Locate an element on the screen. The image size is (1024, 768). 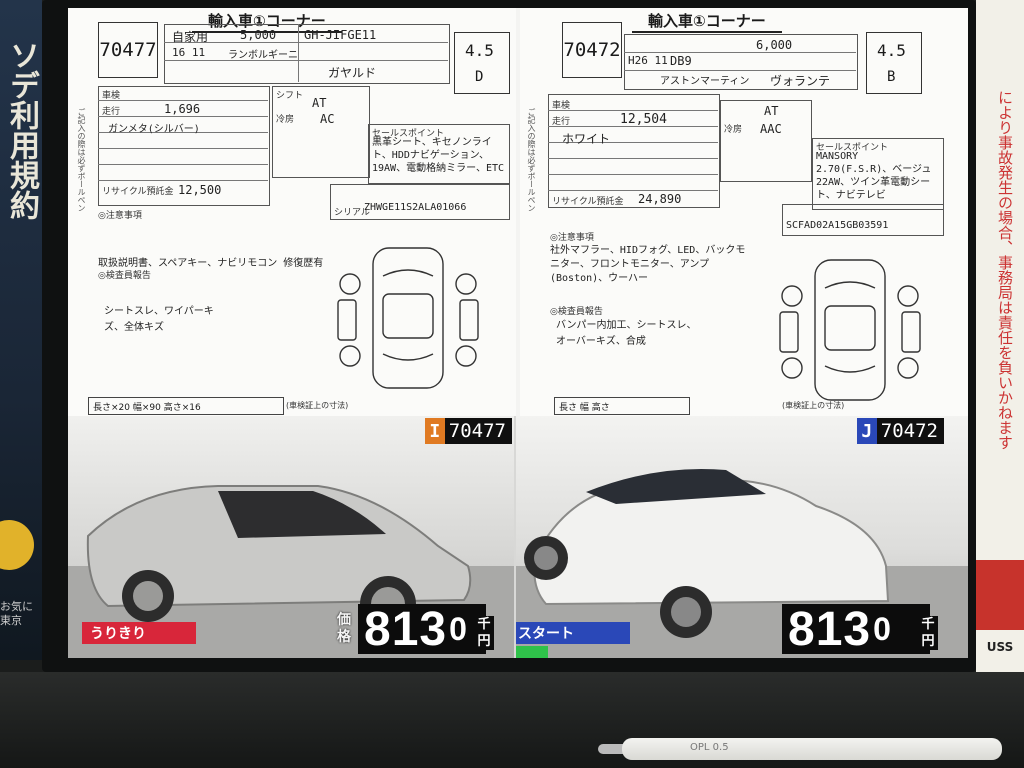
damage-diagram-left is located at coordinates (408, 318).